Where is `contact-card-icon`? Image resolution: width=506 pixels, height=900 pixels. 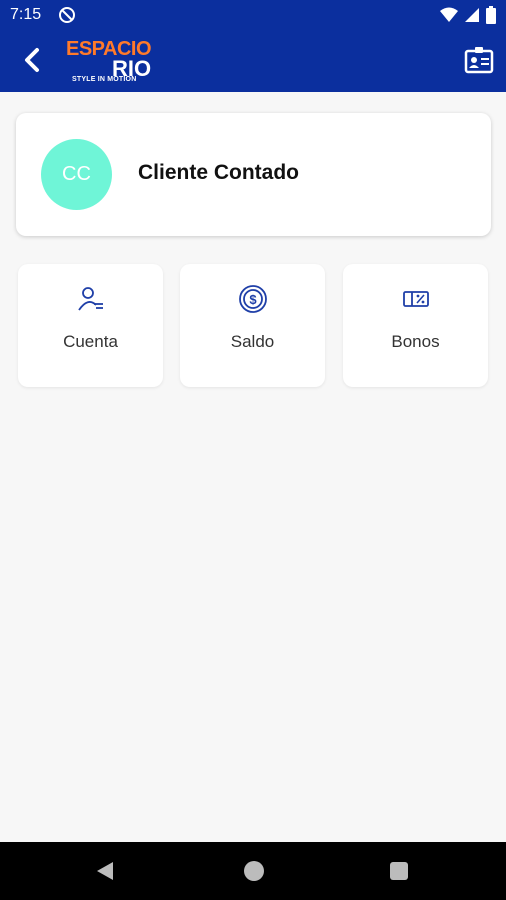
contact-card-icon is located at coordinates (479, 60).